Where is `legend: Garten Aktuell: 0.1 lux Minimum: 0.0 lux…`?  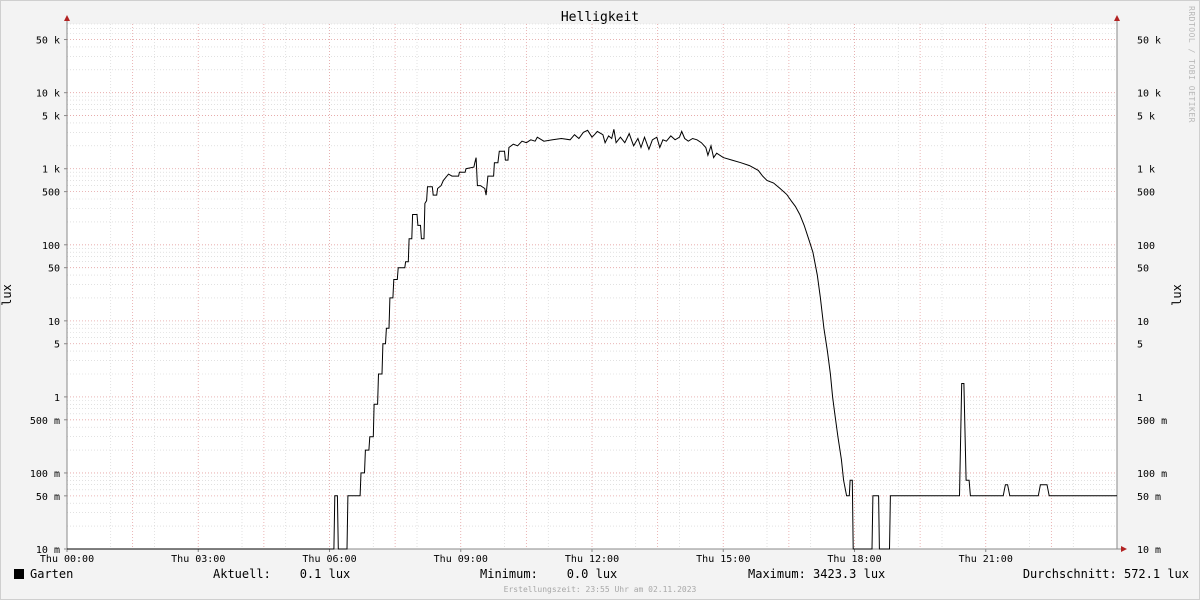
legend: Garten Aktuell: 0.1 lux Minimum: 0.0 lux… is located at coordinates (601, 575).